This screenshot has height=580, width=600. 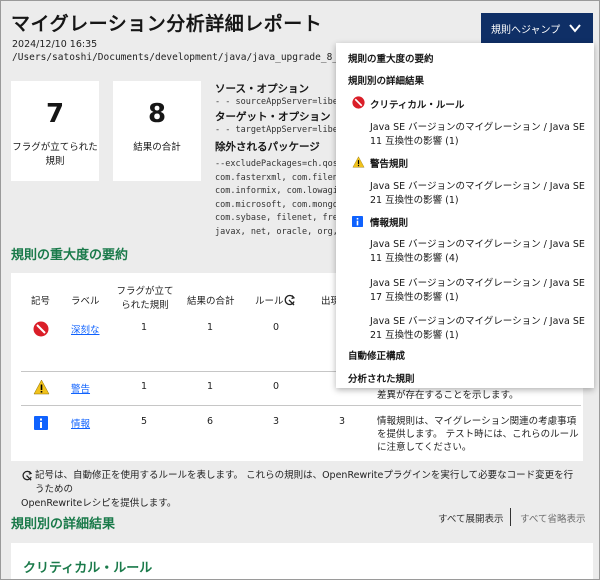 What do you see at coordinates (276, 191) in the screenshot?
I see `package-line: com.informix, com.lowagie,` at bounding box center [276, 191].